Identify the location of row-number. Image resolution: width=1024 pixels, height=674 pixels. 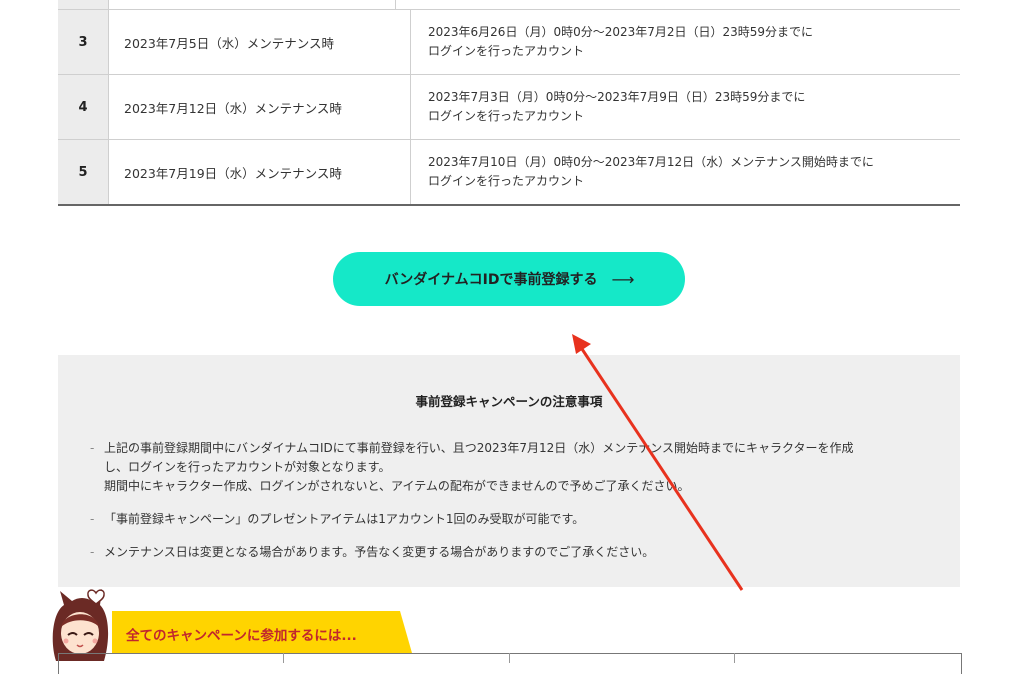
(83, 4).